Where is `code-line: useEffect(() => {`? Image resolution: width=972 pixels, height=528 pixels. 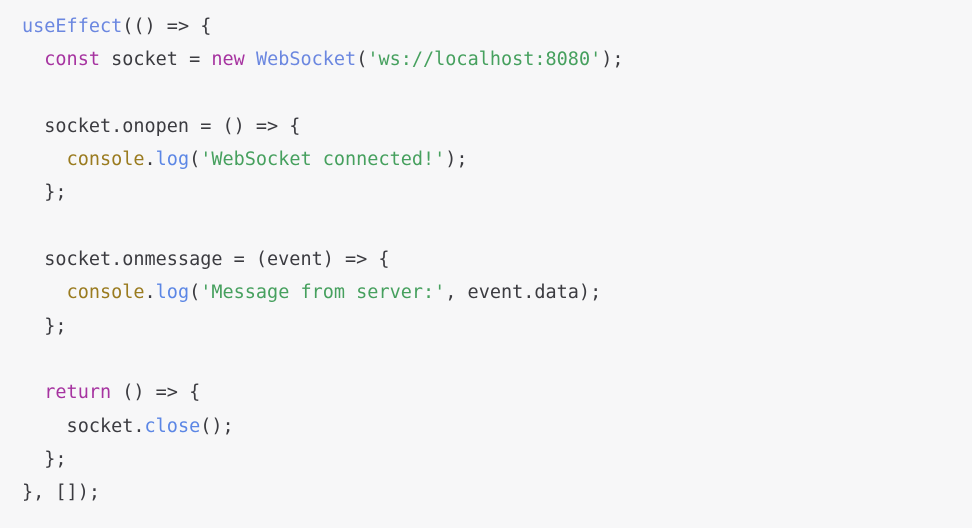 code-line: useEffect(() => { is located at coordinates (497, 26).